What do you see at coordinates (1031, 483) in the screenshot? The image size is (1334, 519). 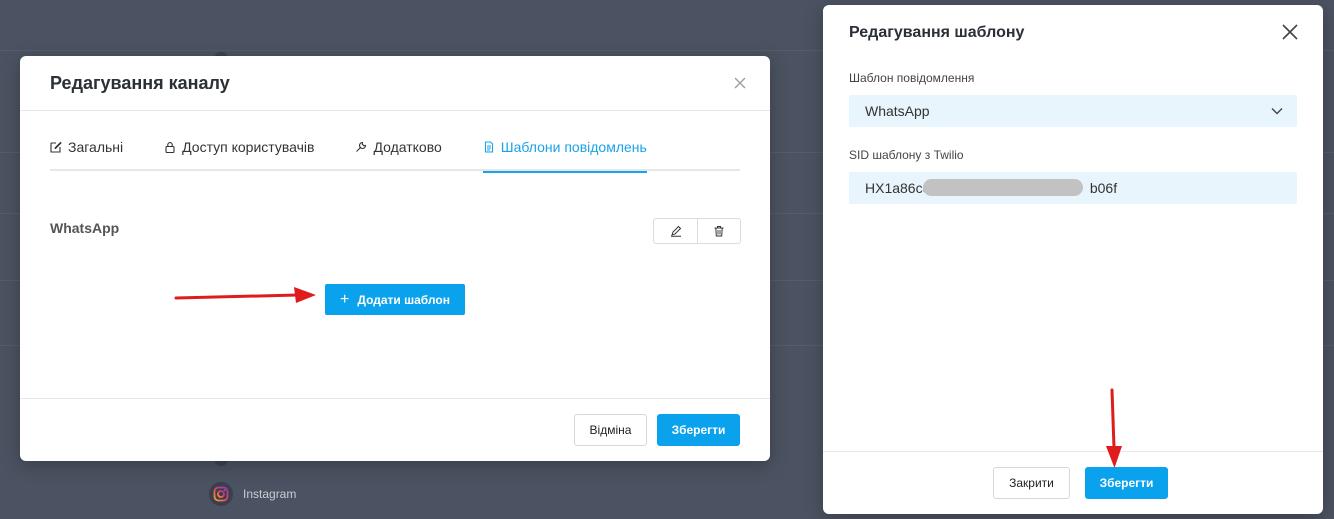 I see `close-button: Закрити` at bounding box center [1031, 483].